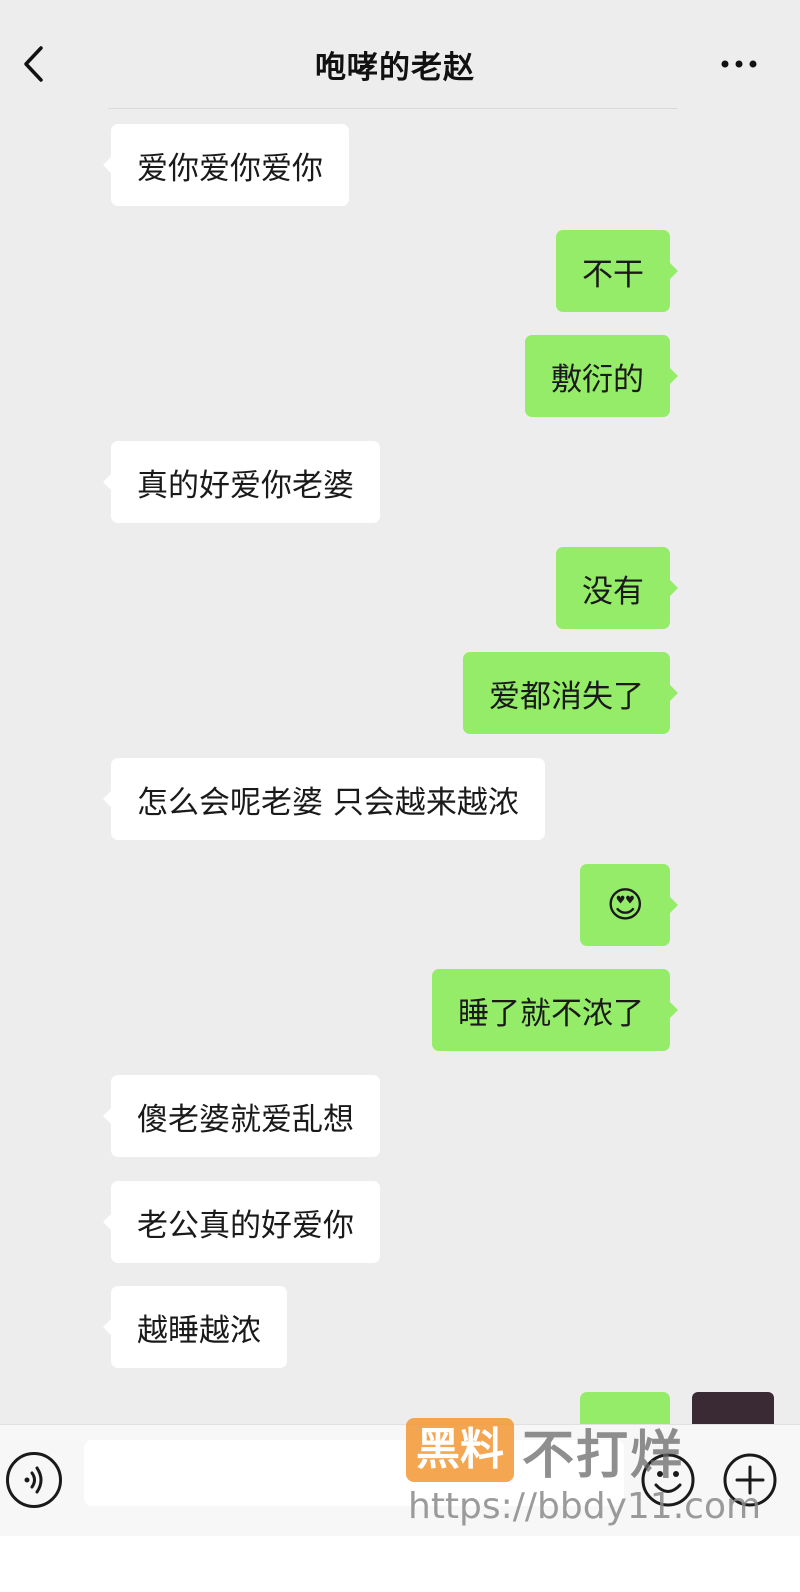 The image size is (800, 1592). I want to click on message-sent-emoji: 😍, so click(629, 905).